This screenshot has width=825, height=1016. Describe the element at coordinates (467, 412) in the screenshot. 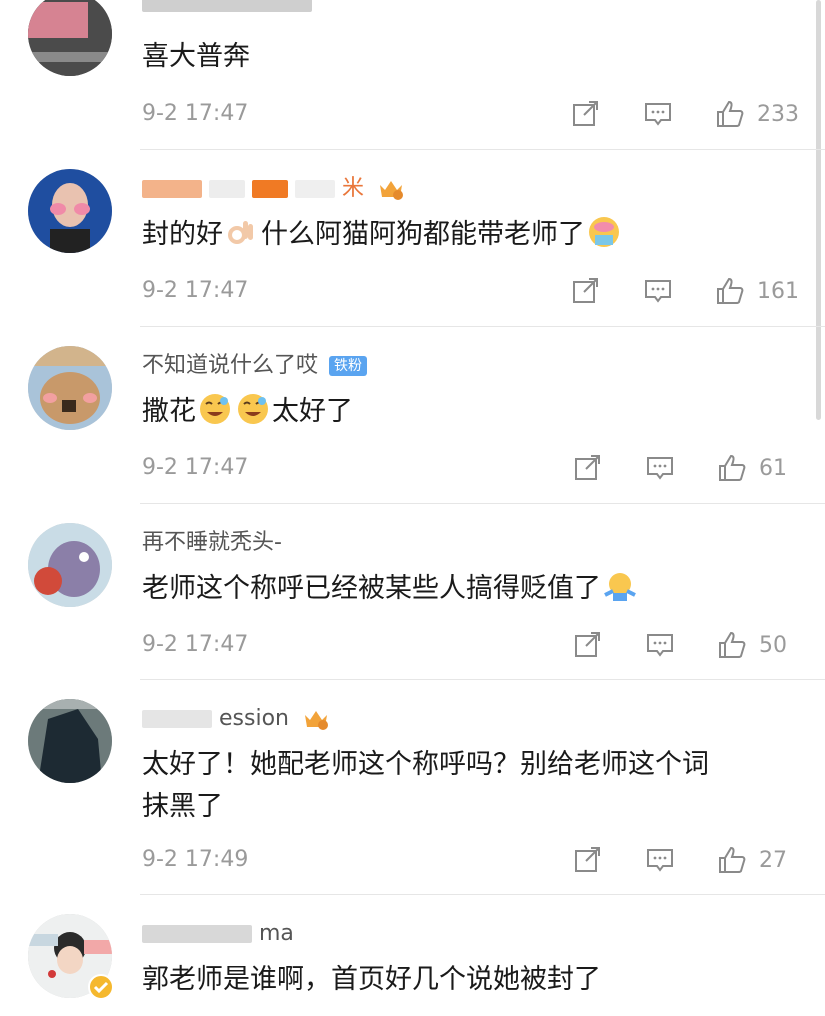

I see `comment-text: 撒花 太好了` at that location.